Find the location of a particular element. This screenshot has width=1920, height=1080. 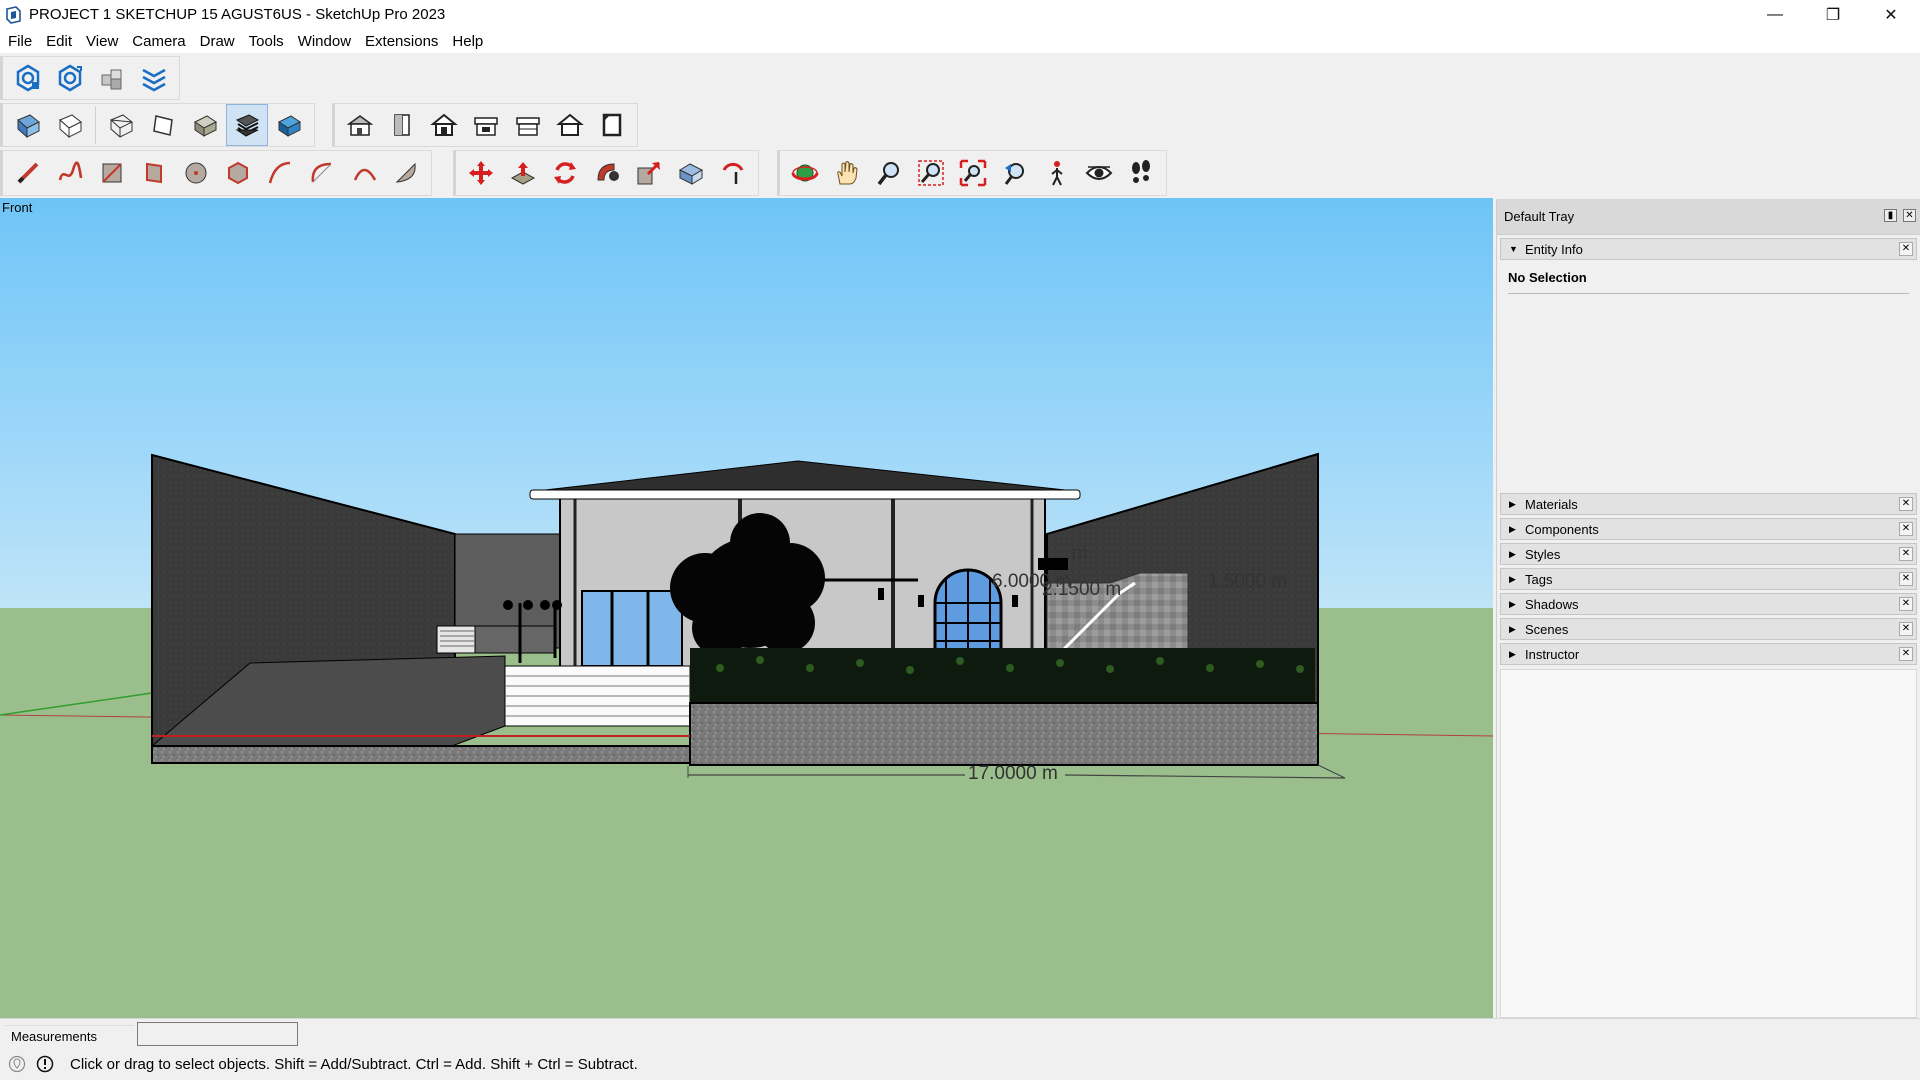

pencil-tool-icon is located at coordinates (28, 173).